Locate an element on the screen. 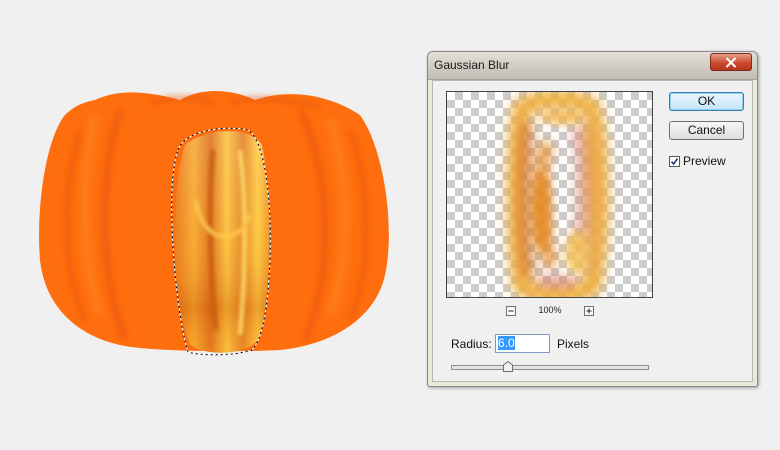 This screenshot has width=780, height=450. radius-unit-label: Pixels is located at coordinates (573, 344).